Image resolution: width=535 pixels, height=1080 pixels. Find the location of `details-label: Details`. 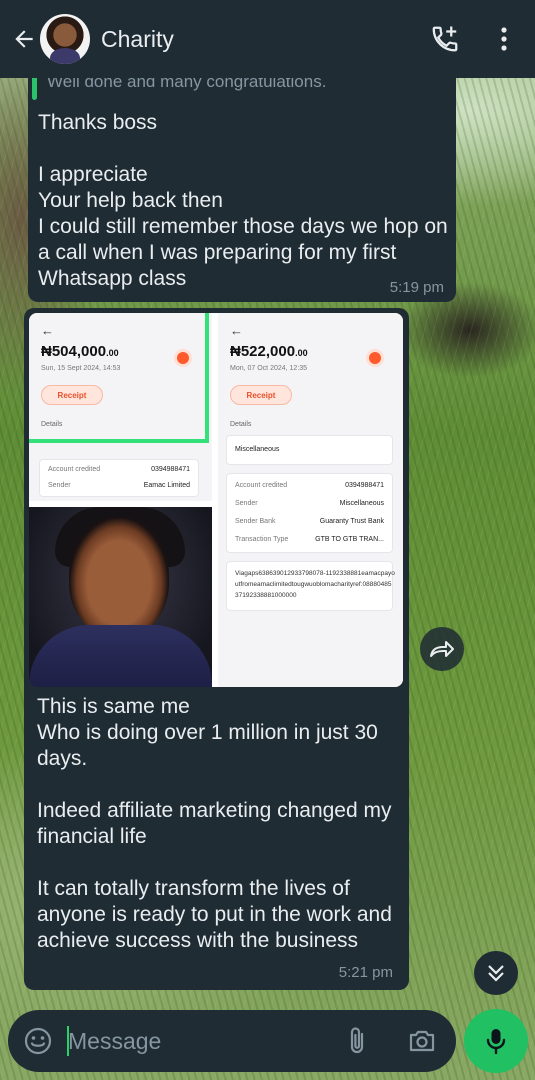

details-label: Details is located at coordinates (241, 424).